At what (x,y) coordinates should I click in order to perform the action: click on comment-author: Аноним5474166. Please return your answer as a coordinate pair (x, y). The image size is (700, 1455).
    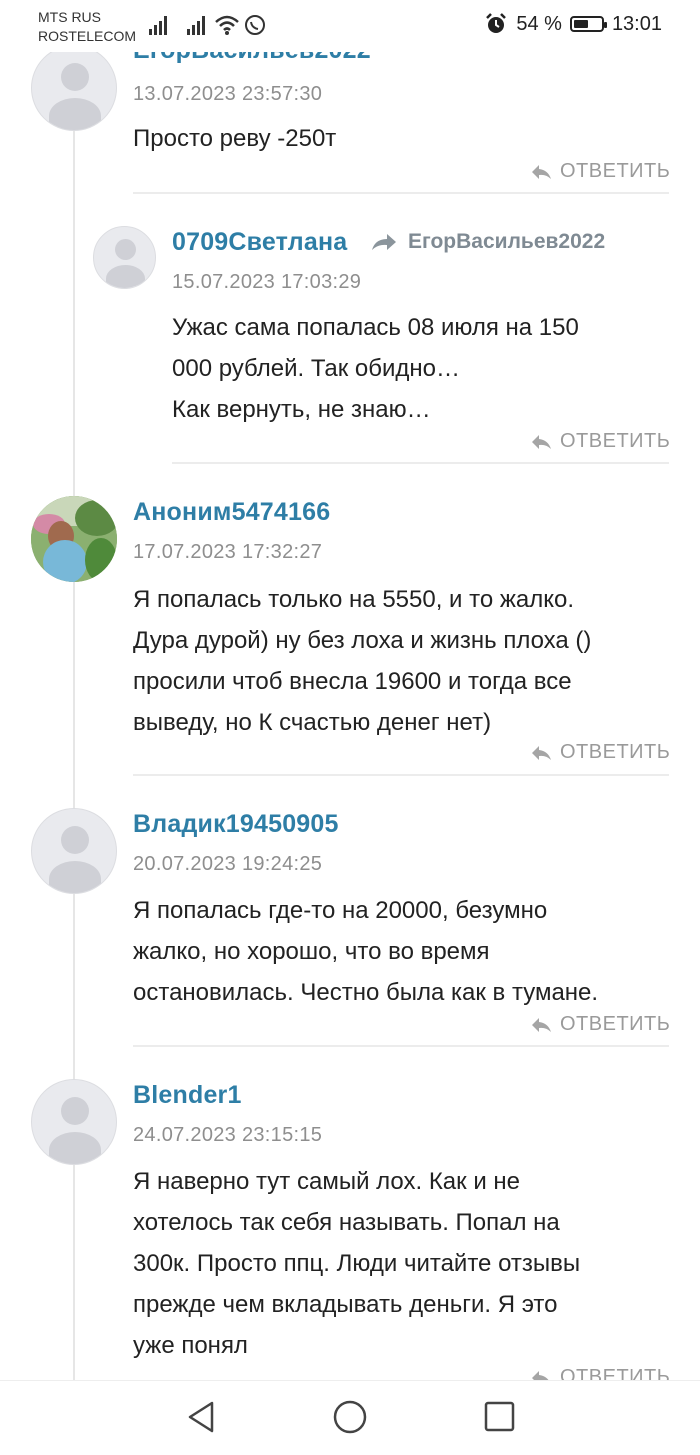
    Looking at the image, I should click on (231, 512).